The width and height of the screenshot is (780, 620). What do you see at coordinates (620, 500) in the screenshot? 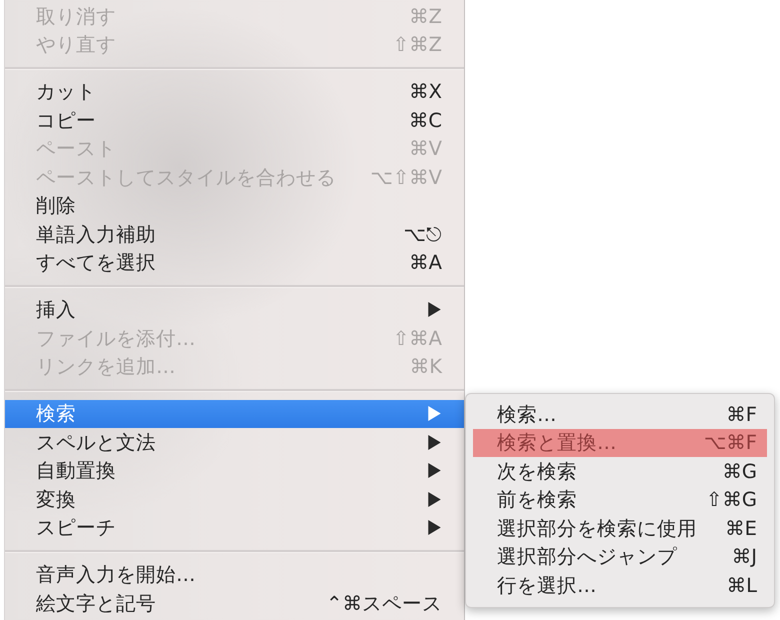
I see `menu-item: 前を検索 ⇧⌘G` at bounding box center [620, 500].